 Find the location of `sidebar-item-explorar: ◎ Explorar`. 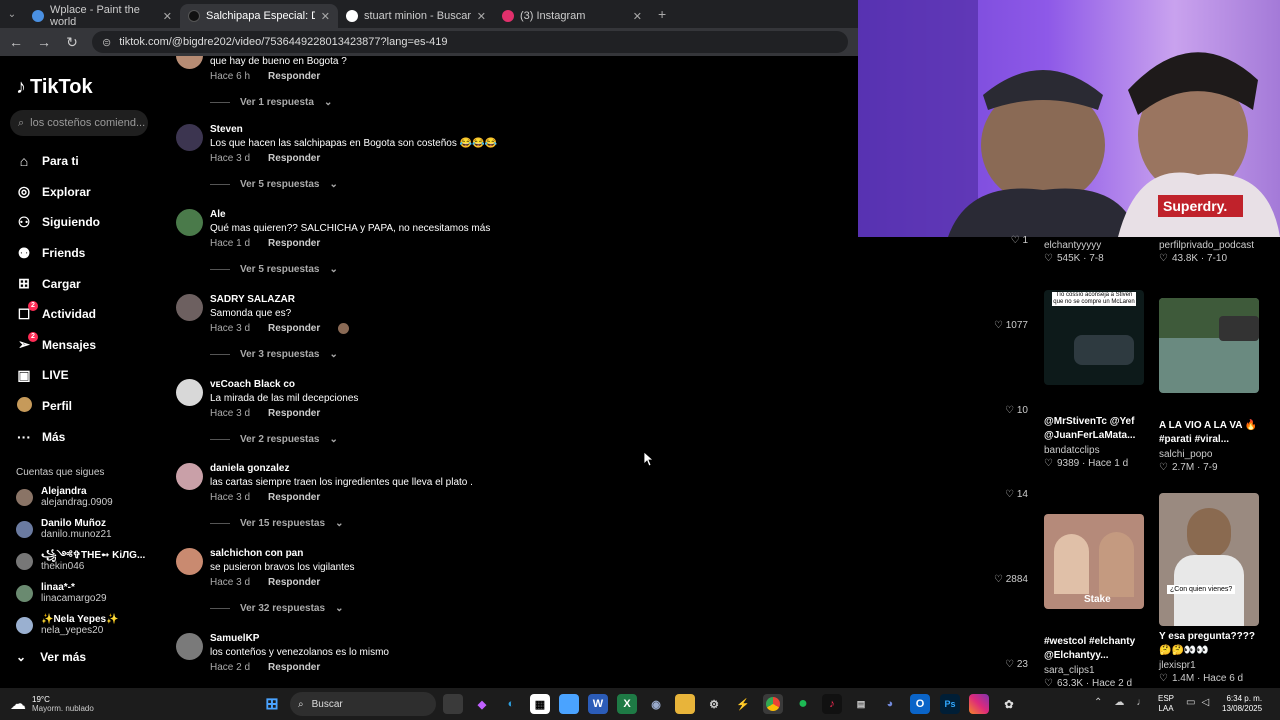

sidebar-item-explorar: ◎ Explorar is located at coordinates (58, 192).